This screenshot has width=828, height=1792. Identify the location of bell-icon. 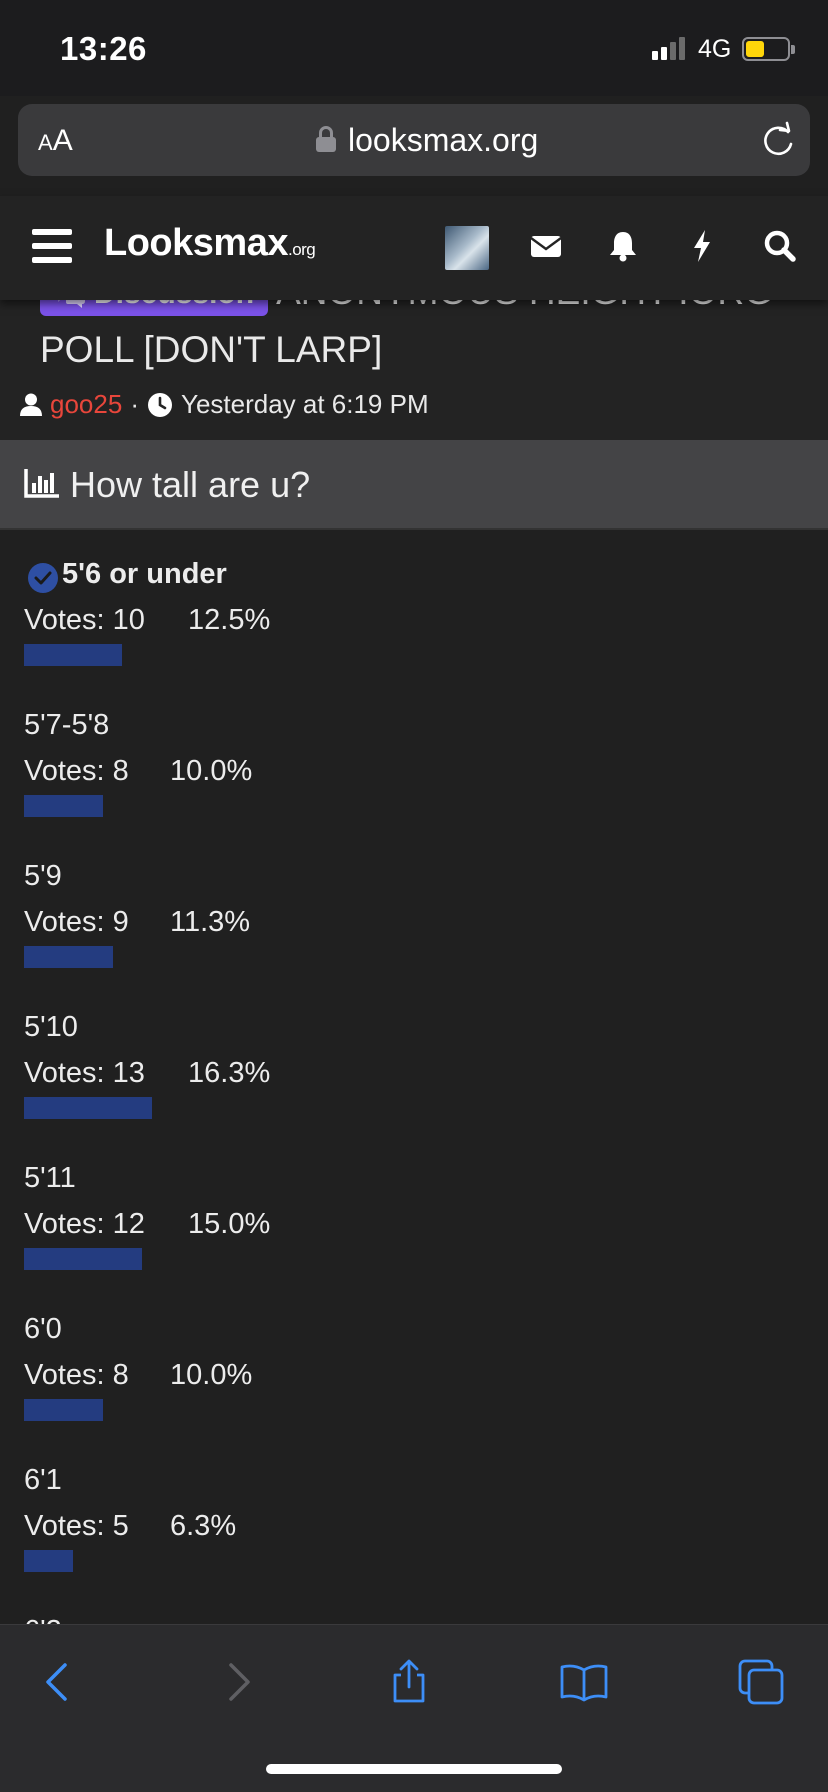
(623, 246).